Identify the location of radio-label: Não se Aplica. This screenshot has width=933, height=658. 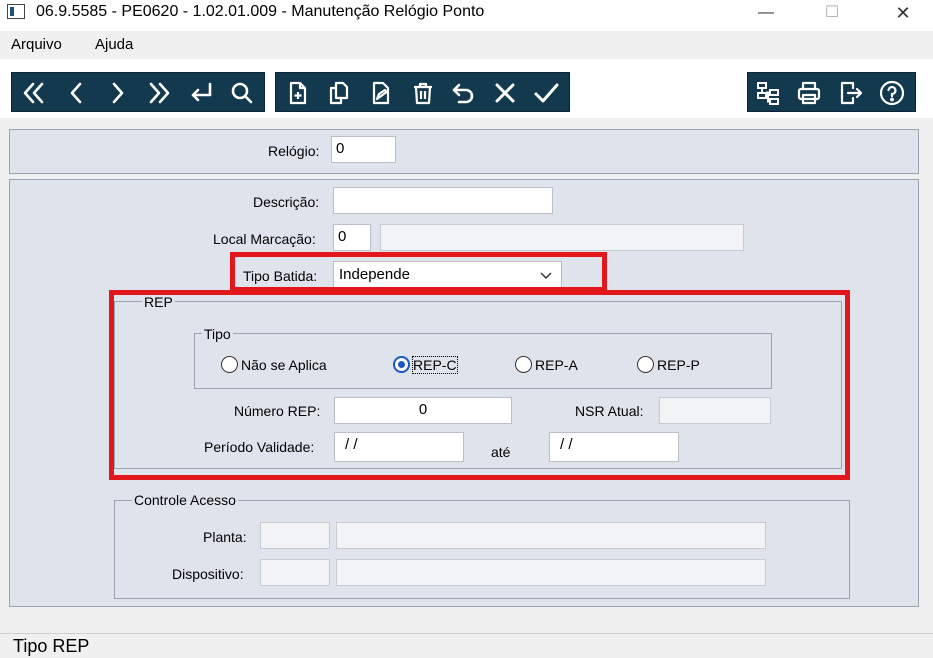
(284, 364).